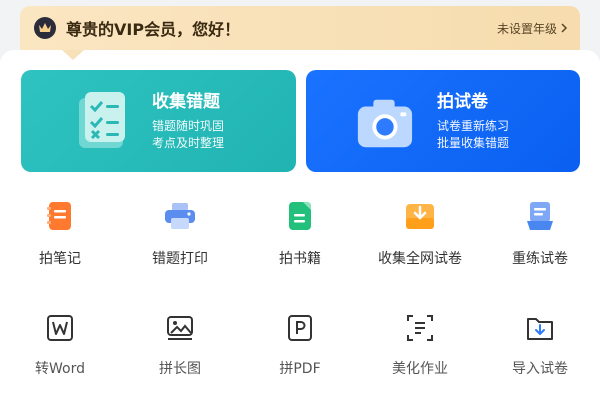 The image size is (600, 399). What do you see at coordinates (180, 345) in the screenshot?
I see `long-image-button: 拼长图` at bounding box center [180, 345].